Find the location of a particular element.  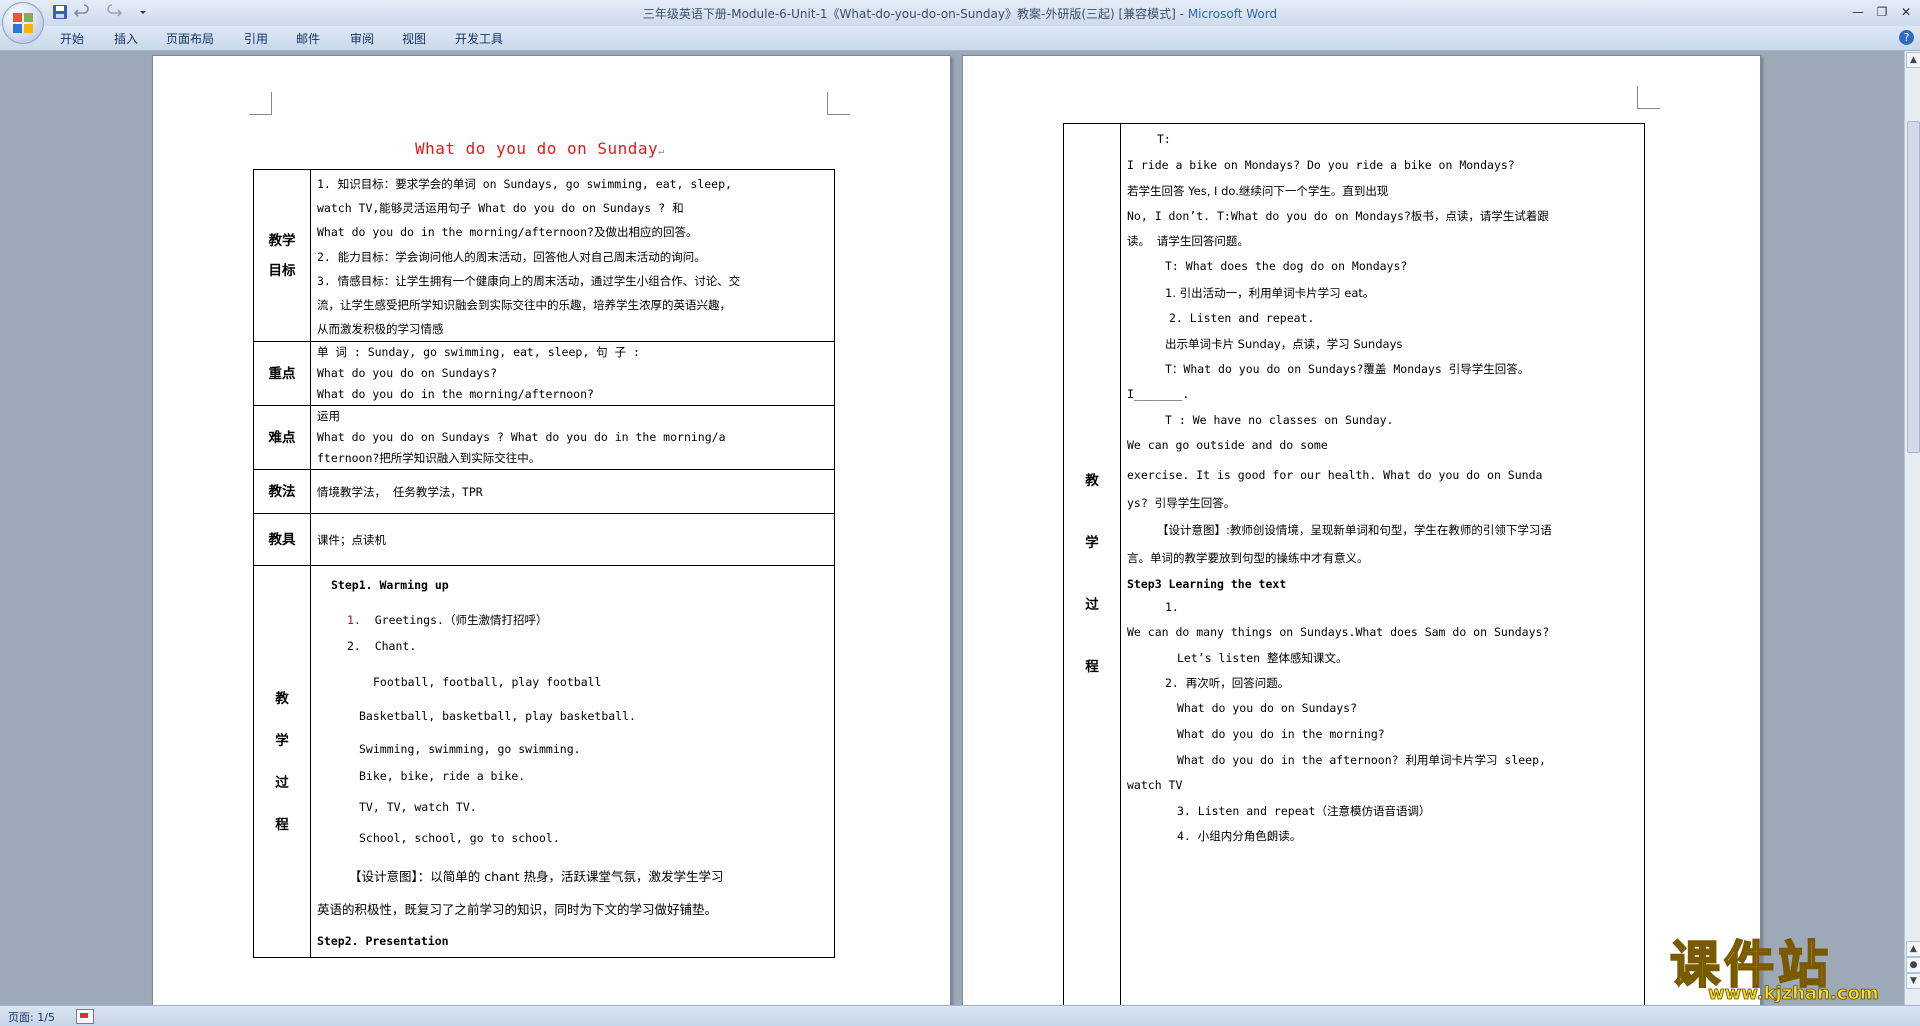

tab-review: 审阅 is located at coordinates (362, 38).